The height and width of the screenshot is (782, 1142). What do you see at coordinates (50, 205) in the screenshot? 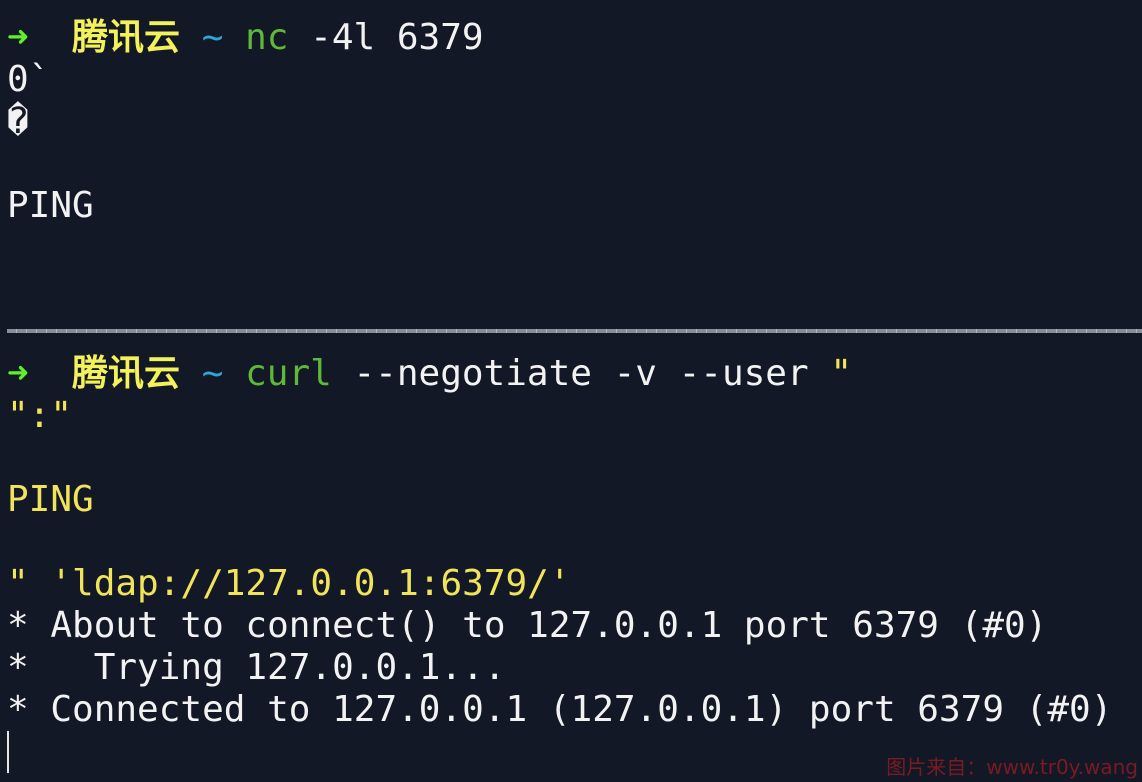
I see `output-line: PING` at bounding box center [50, 205].